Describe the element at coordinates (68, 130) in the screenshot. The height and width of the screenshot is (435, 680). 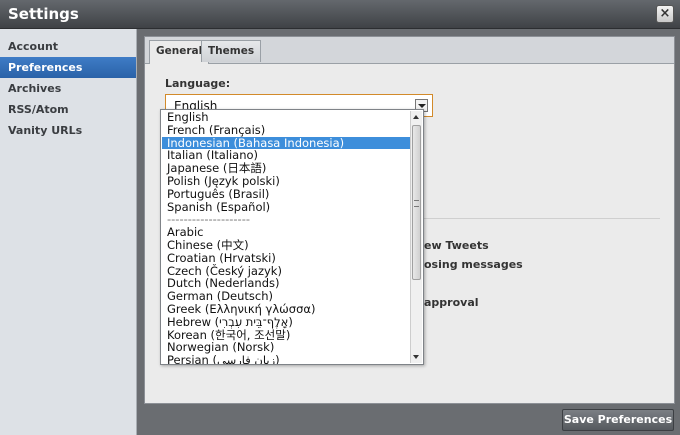
I see `sidebar-item-vanity-urls: Vanity URLs` at that location.